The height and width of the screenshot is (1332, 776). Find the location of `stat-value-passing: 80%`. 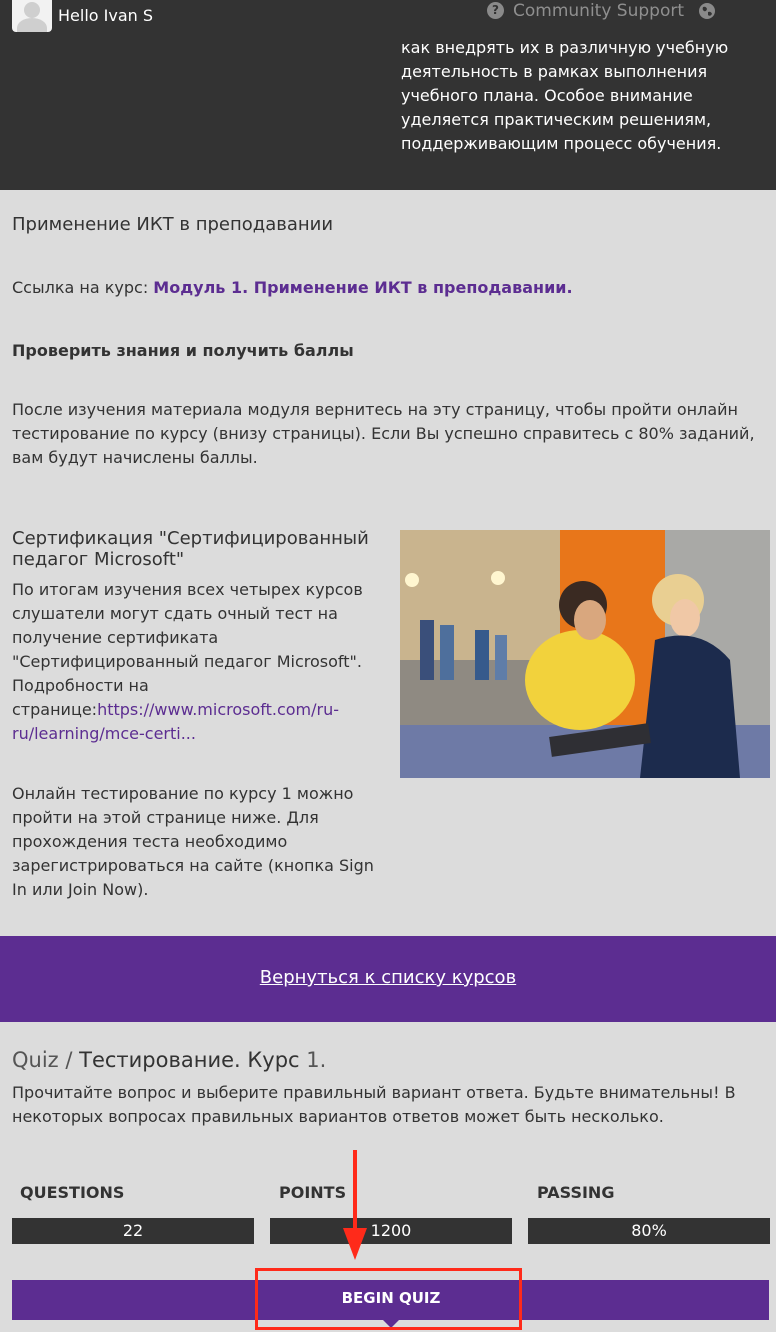

stat-value-passing: 80% is located at coordinates (649, 1231).